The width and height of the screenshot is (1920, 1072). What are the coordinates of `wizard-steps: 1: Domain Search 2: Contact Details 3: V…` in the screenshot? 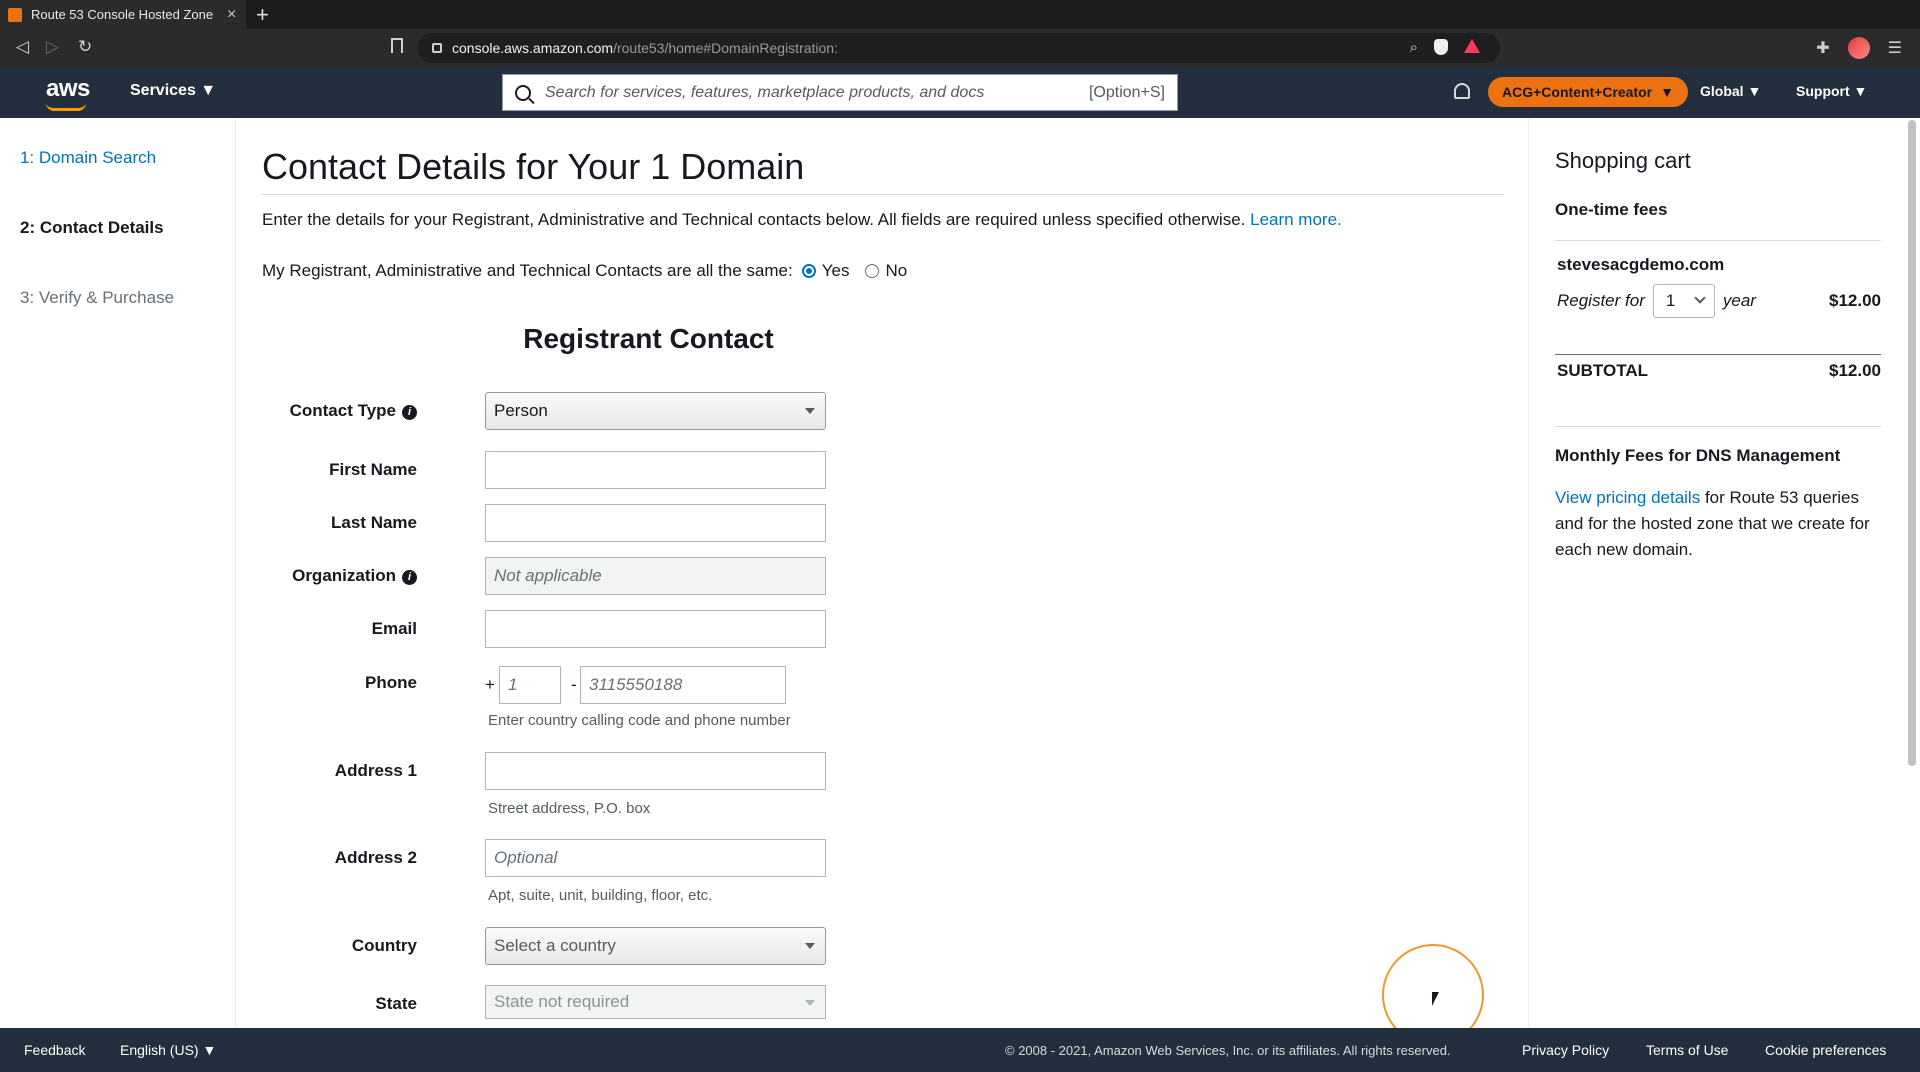 It's located at (118, 573).